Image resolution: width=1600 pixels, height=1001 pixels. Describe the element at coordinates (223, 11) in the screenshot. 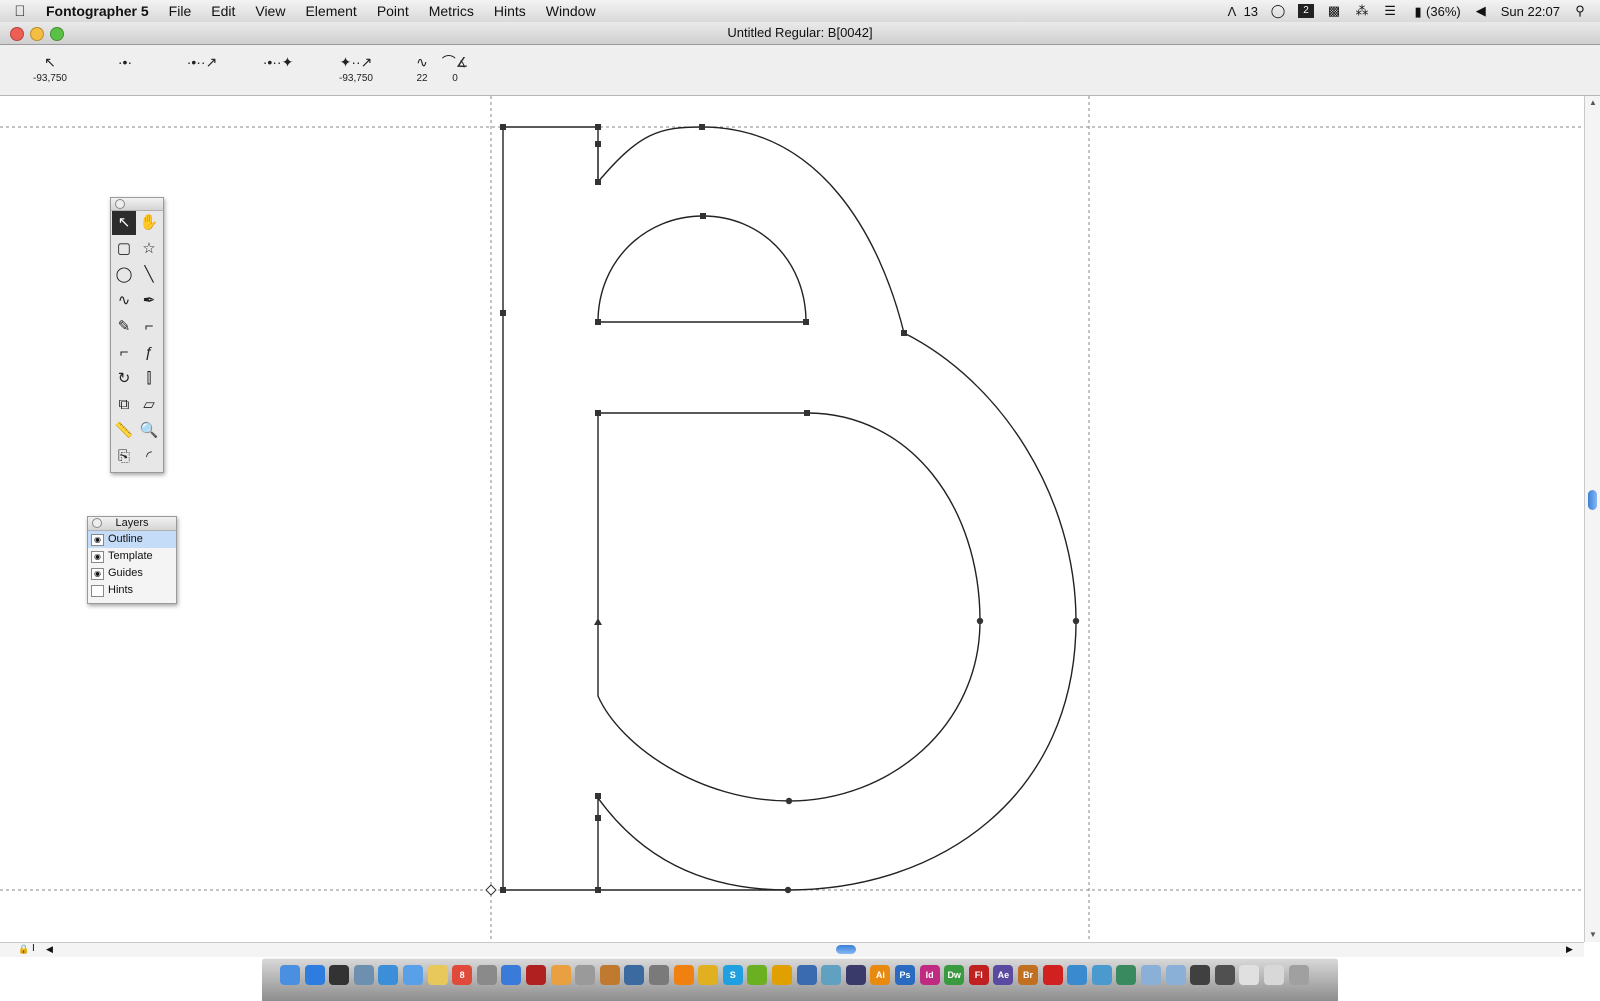

I see `menu-edit: Edit` at that location.